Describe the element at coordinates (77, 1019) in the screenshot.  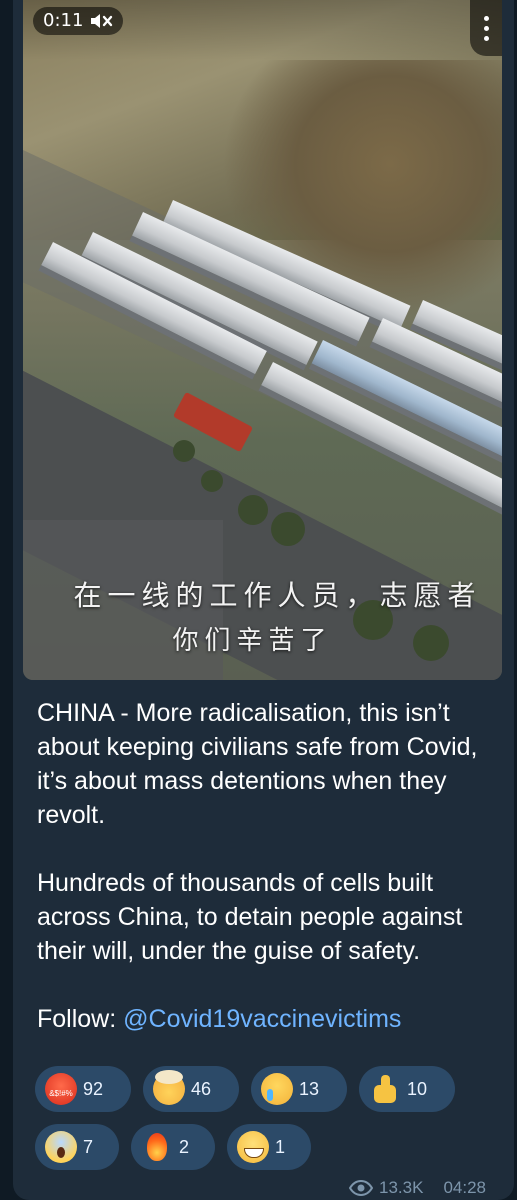
I see `follow-label: Follow:` at that location.